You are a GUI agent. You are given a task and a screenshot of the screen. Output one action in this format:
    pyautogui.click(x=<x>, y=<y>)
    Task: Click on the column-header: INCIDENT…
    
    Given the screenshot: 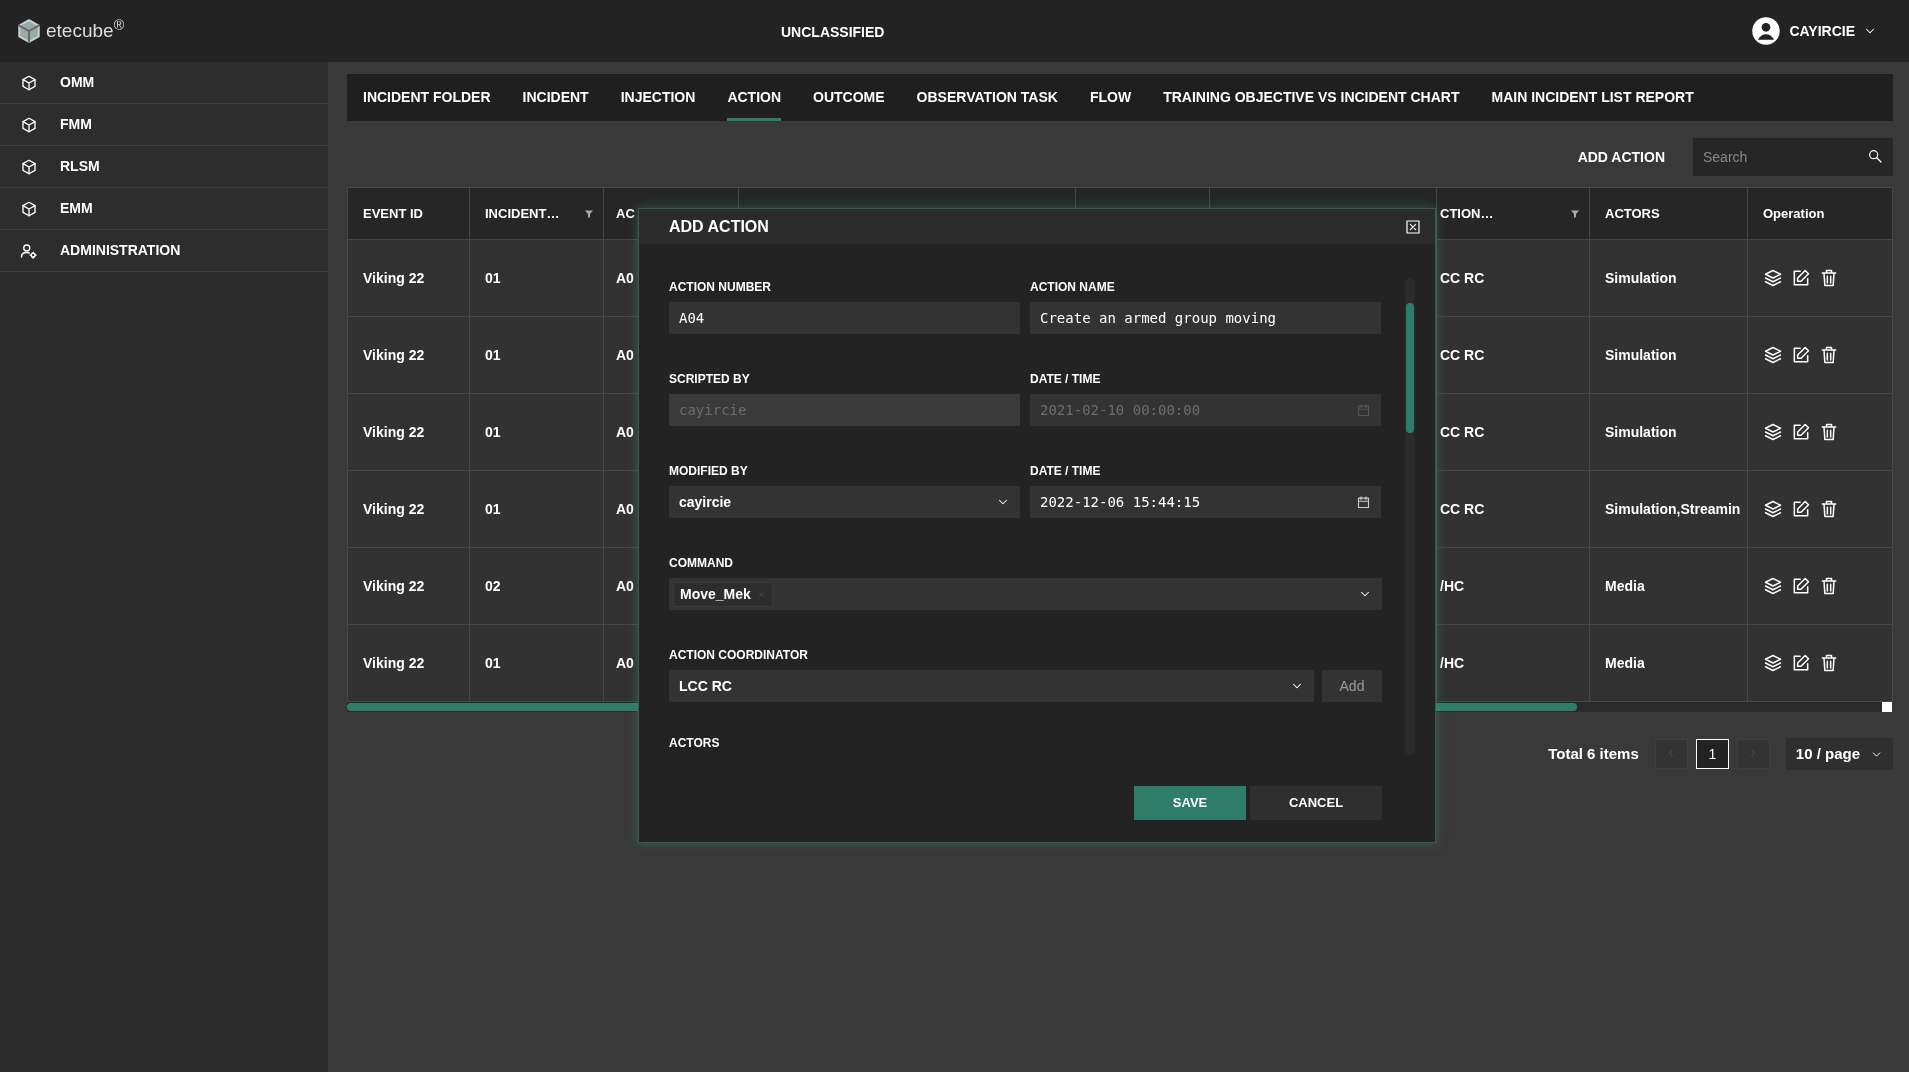 What is the action you would take?
    pyautogui.click(x=522, y=213)
    